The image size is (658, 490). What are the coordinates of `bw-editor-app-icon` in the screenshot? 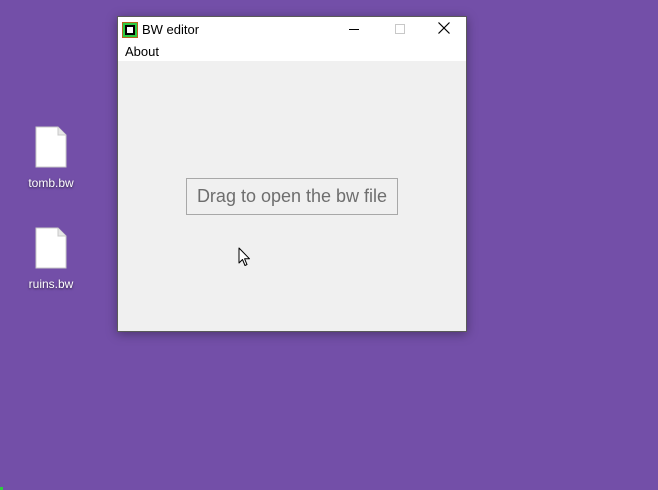 It's located at (130, 30).